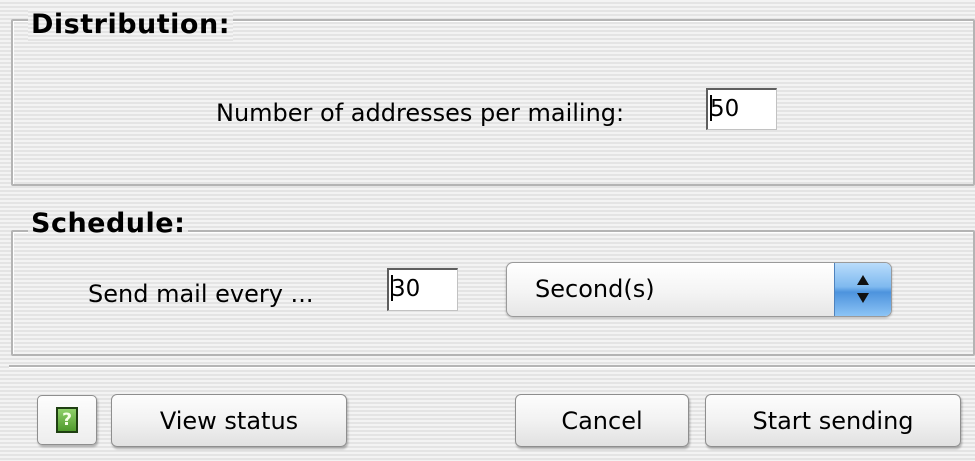 Image resolution: width=975 pixels, height=461 pixels. I want to click on addresses-per-mailing-label: Number of addresses per mailing:, so click(420, 113).